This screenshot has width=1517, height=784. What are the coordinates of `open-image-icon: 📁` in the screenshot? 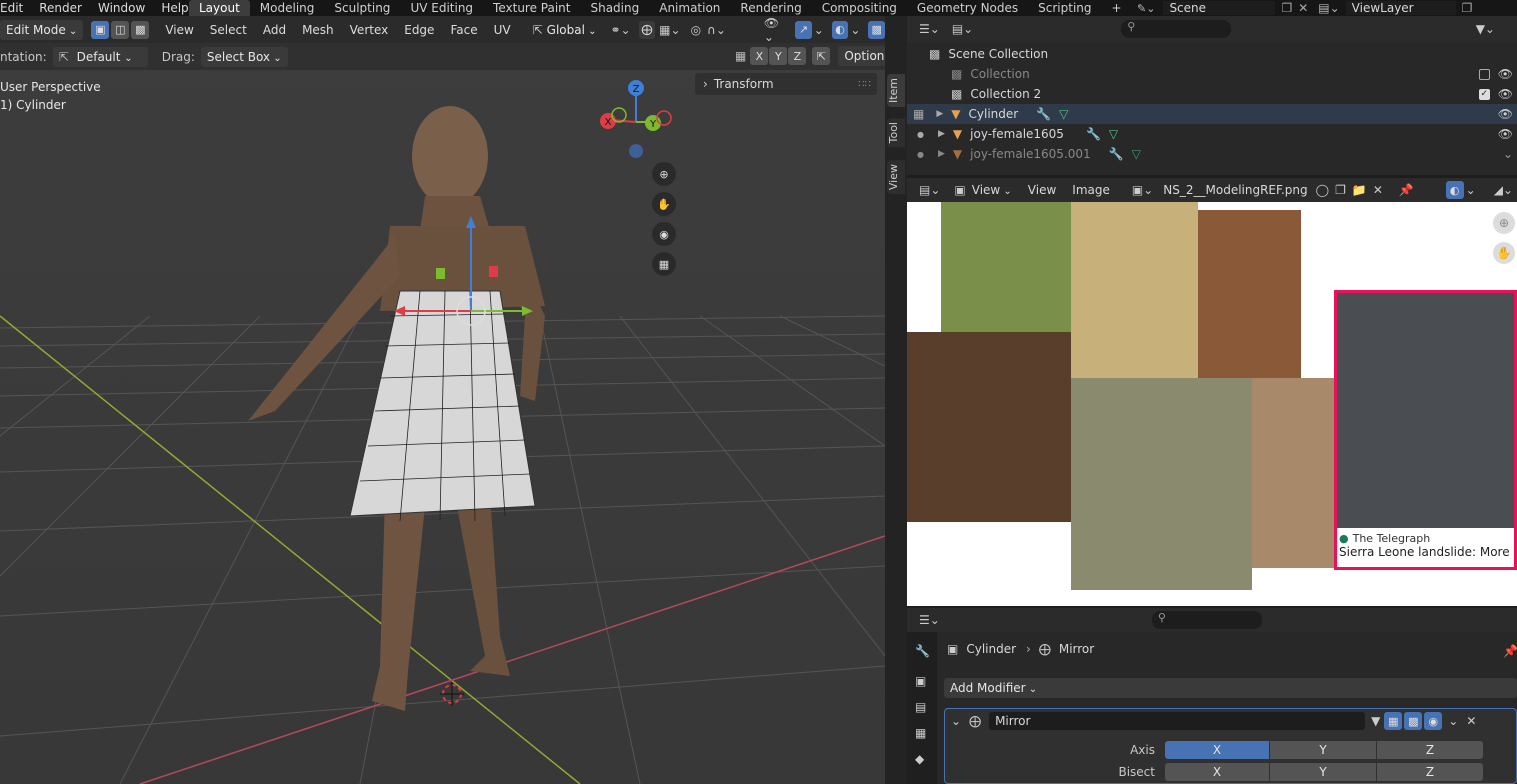 It's located at (1359, 190).